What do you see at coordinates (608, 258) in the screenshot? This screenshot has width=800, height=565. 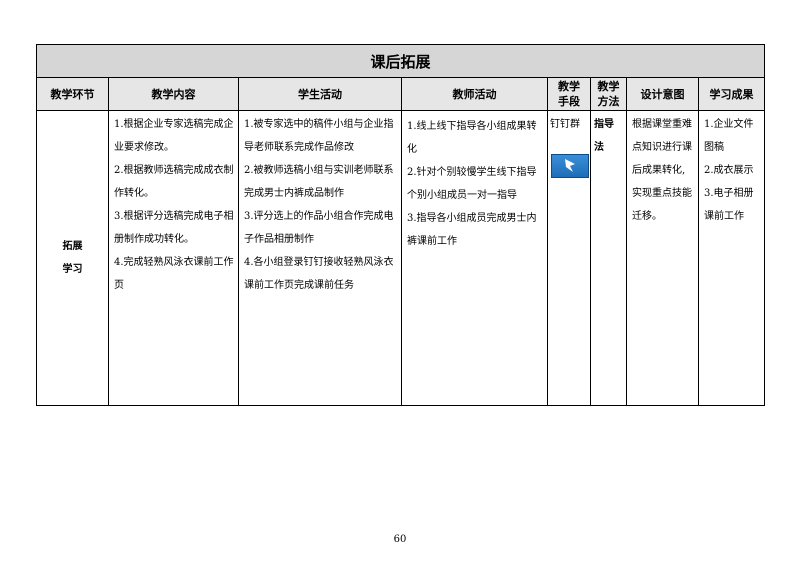 I see `method-cell: 指导法` at bounding box center [608, 258].